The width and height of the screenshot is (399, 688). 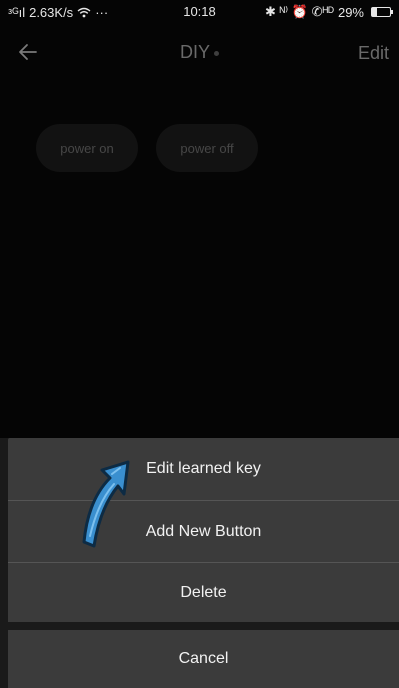 What do you see at coordinates (216, 53) in the screenshot?
I see `status-dot-icon` at bounding box center [216, 53].